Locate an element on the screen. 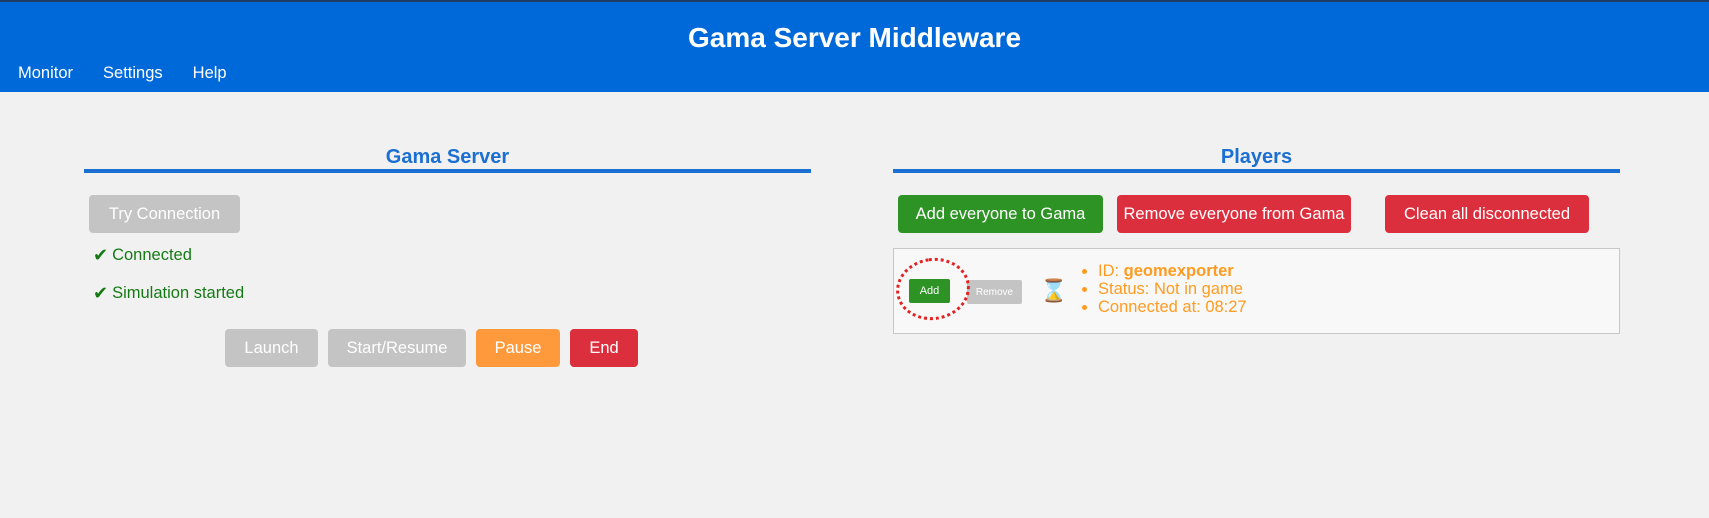 The image size is (1709, 518). player-status-item: Status: Not in game is located at coordinates (1172, 289).